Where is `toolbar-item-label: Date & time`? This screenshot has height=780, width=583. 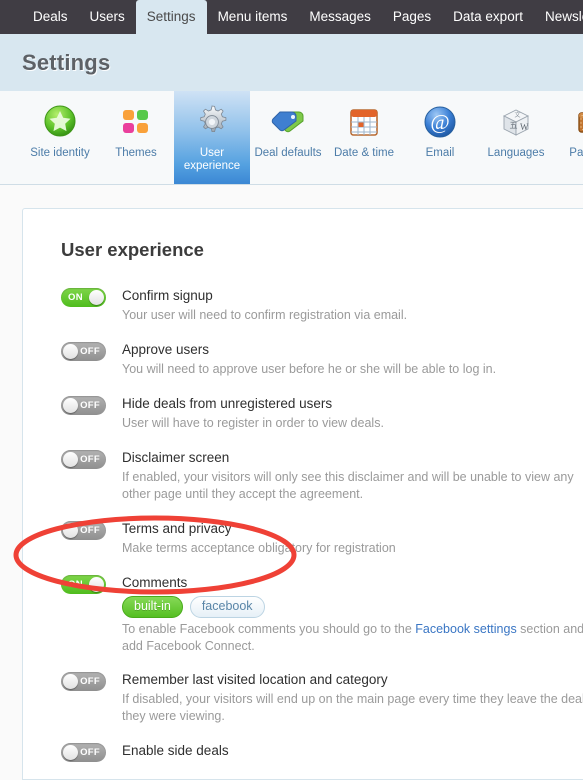
toolbar-item-label: Date & time is located at coordinates (364, 153).